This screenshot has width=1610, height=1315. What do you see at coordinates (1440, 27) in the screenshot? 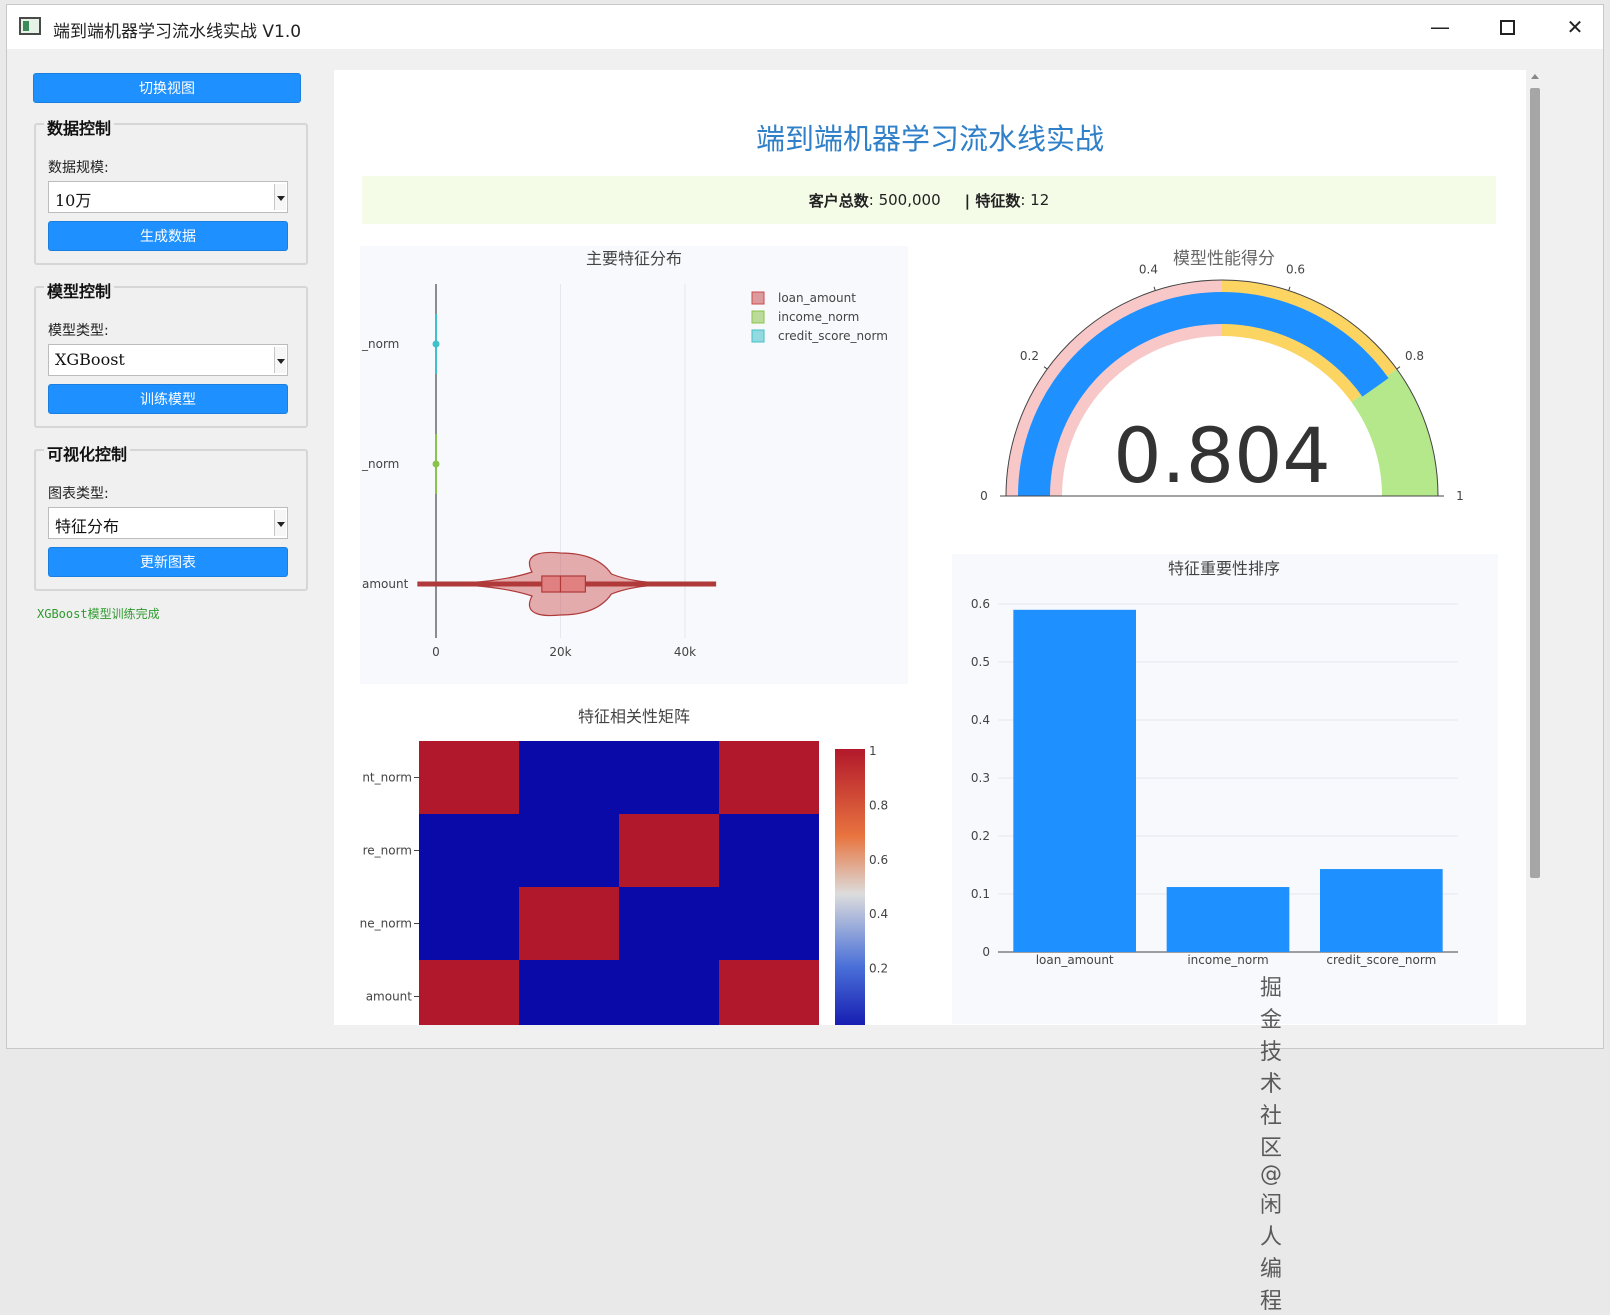
I see `minimize-button: —` at bounding box center [1440, 27].